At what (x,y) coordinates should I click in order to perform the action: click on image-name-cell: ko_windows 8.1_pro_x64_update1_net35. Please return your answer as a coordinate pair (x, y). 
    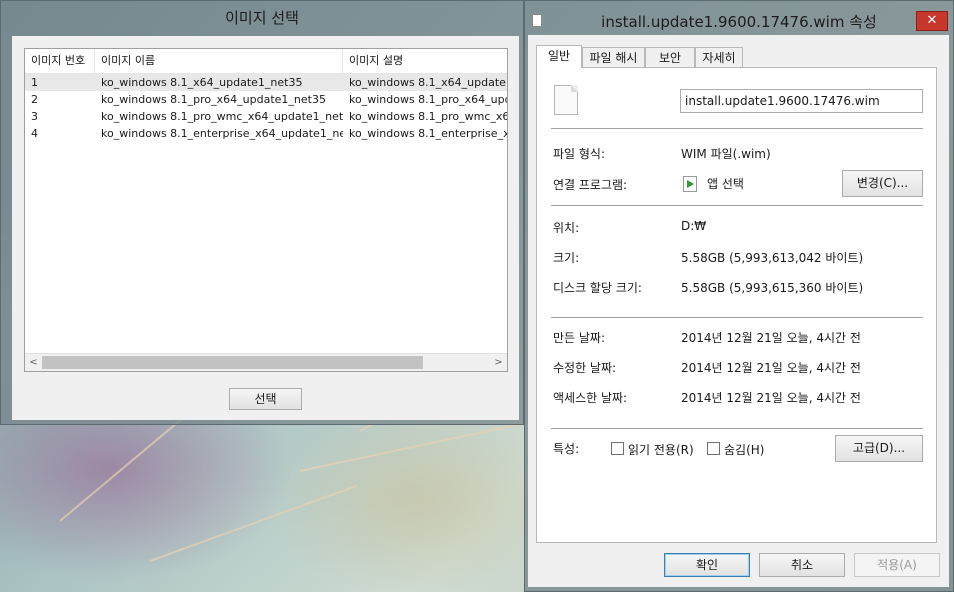
    Looking at the image, I should click on (213, 99).